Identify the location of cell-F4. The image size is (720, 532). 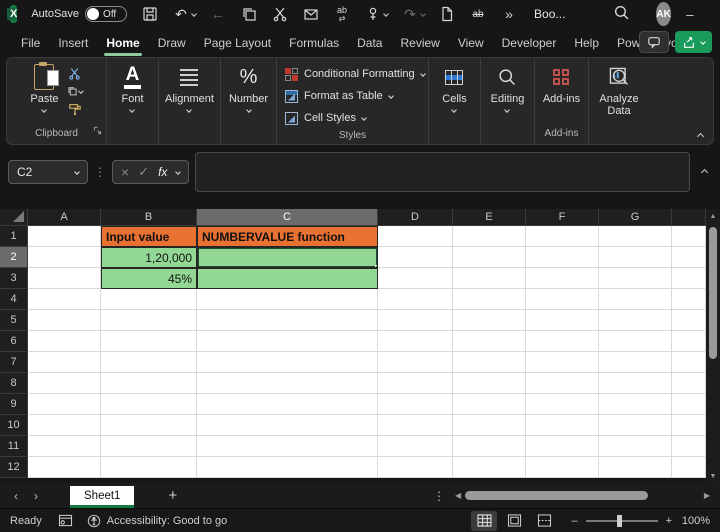
(562, 299).